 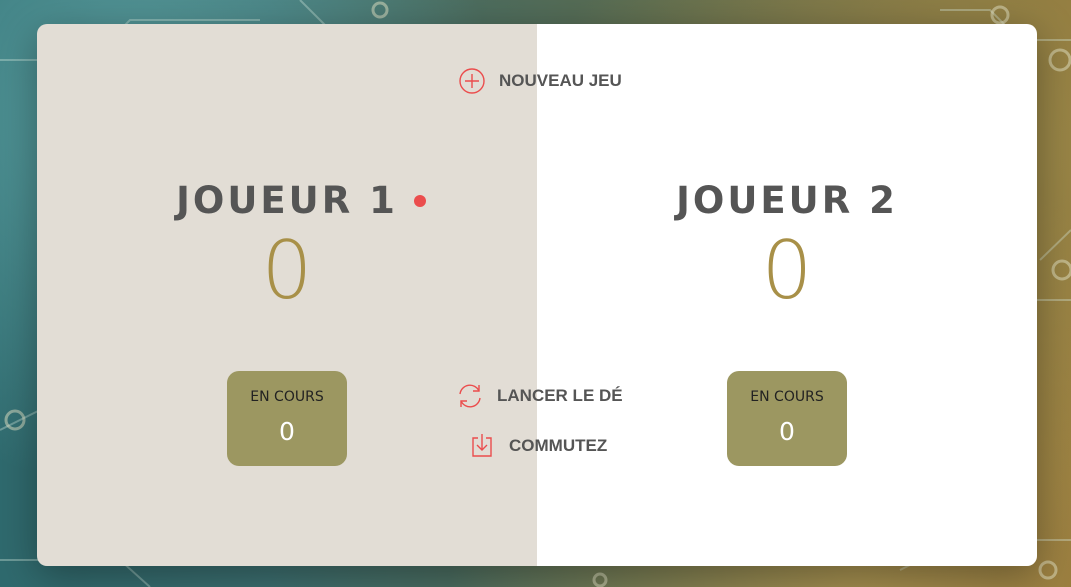 I want to click on player-2-total-score: 0, so click(x=787, y=270).